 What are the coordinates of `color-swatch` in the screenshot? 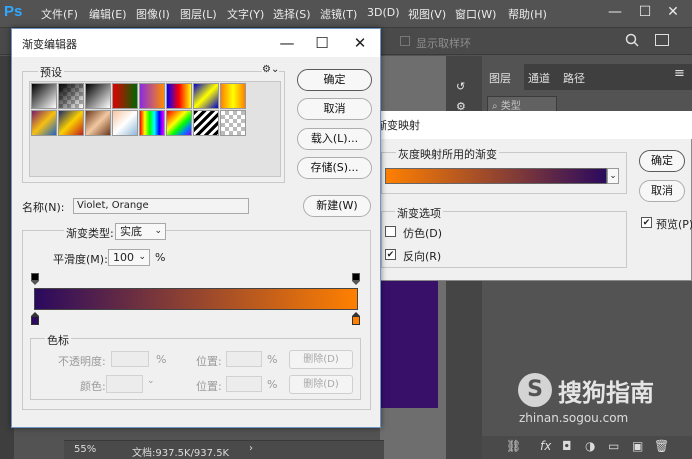 It's located at (124, 384).